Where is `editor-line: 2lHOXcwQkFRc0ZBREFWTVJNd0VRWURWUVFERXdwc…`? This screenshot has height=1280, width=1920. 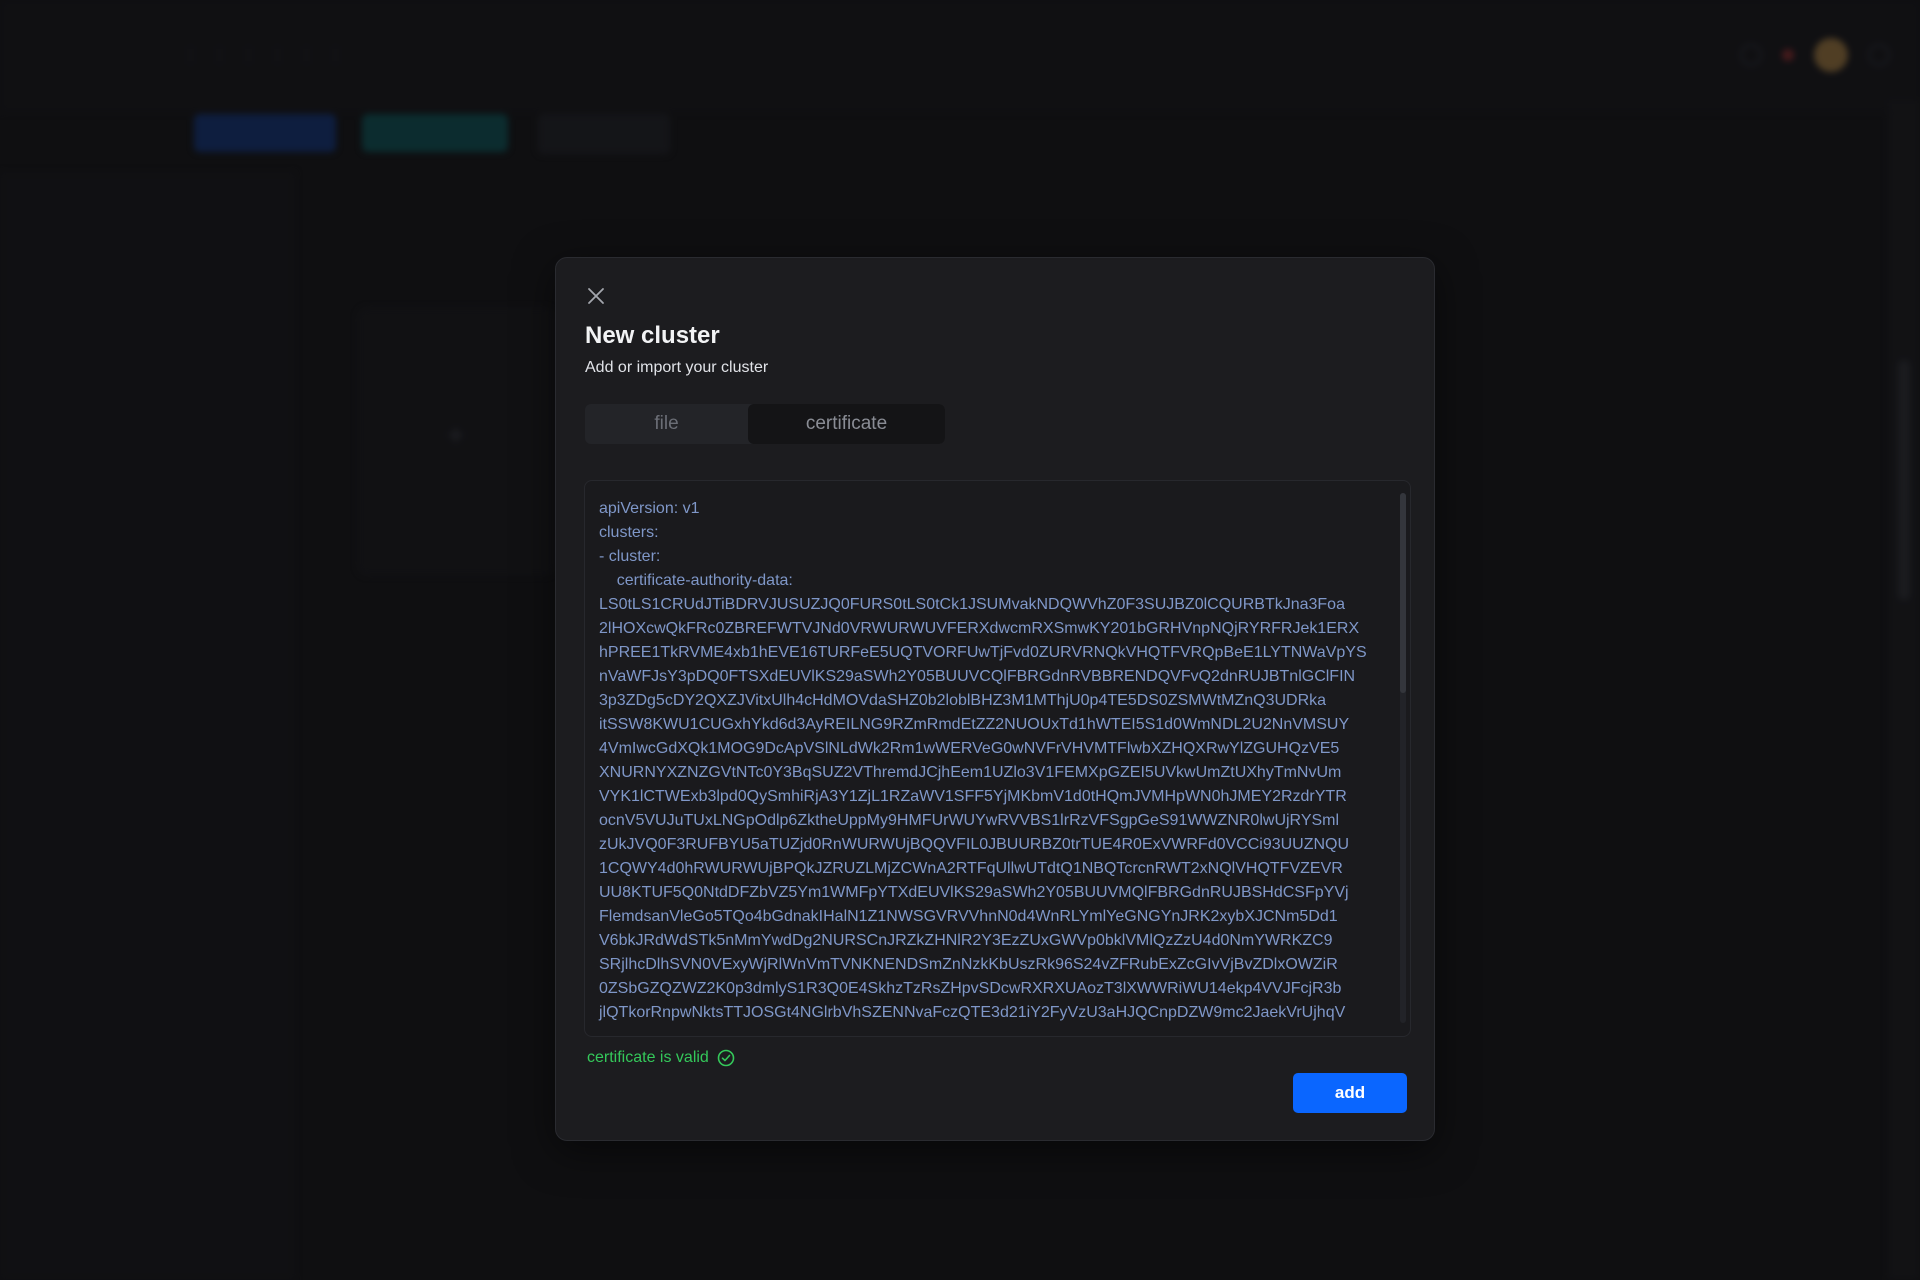
editor-line: 2lHOXcwQkFRc0ZBREFWTVJNd0VRWURWUVFERXdwc… is located at coordinates (979, 628).